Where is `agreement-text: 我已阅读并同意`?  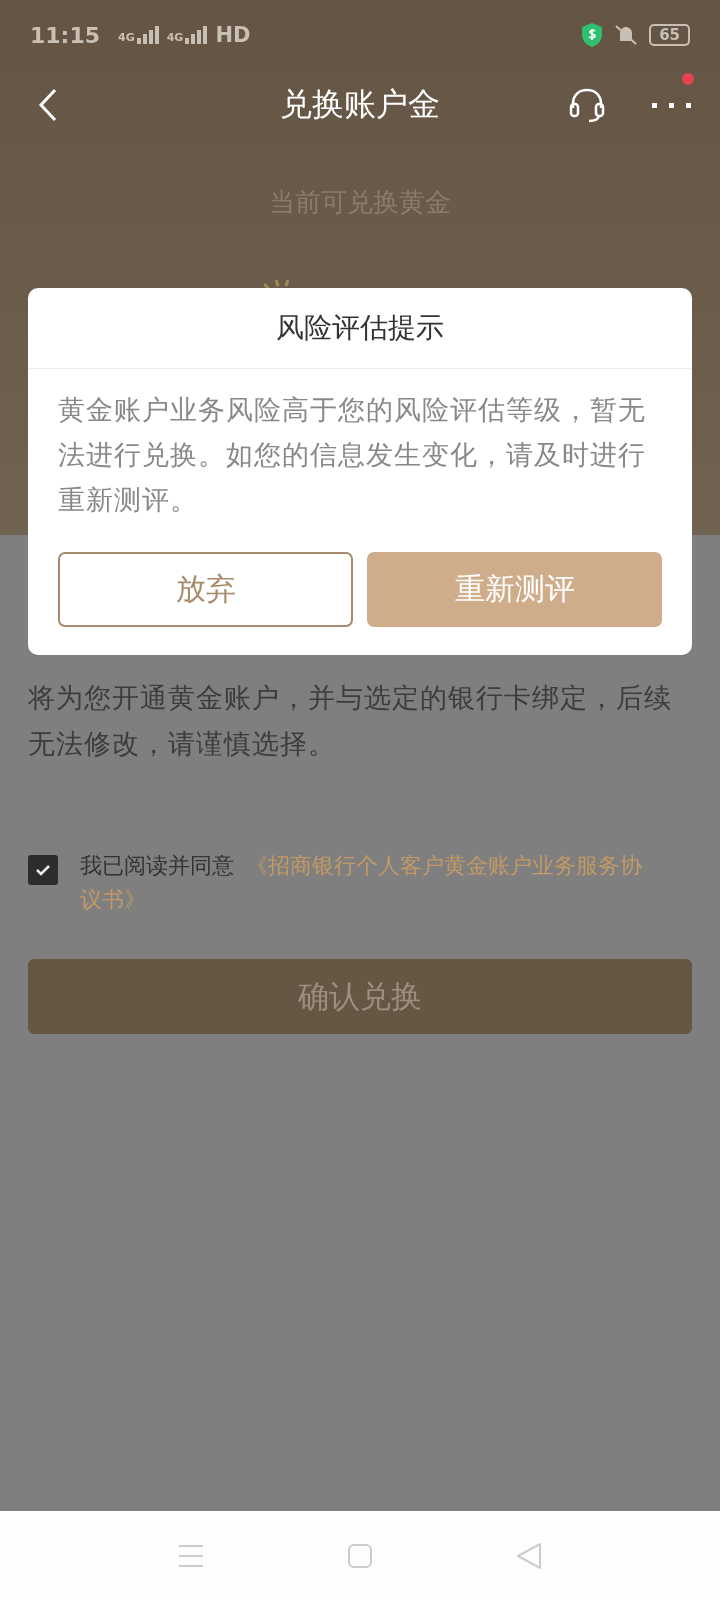 agreement-text: 我已阅读并同意 is located at coordinates (157, 866).